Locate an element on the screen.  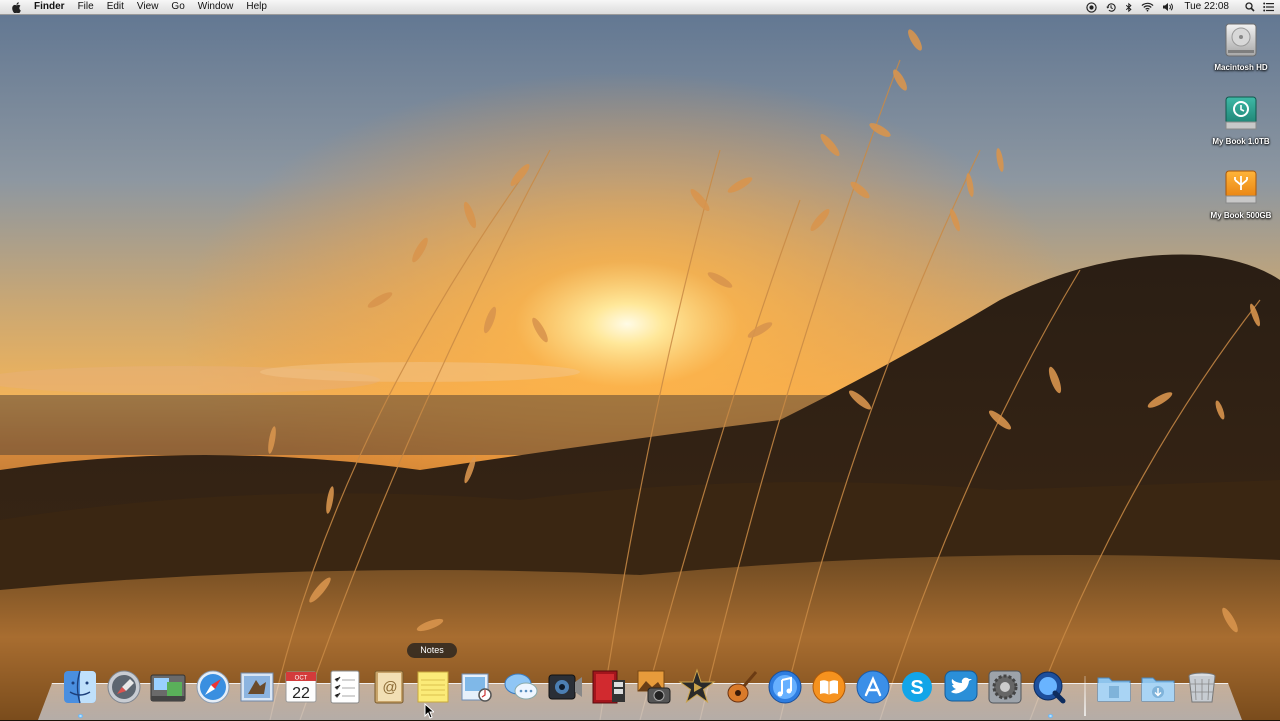
dock-skype: S is located at coordinates (917, 688).